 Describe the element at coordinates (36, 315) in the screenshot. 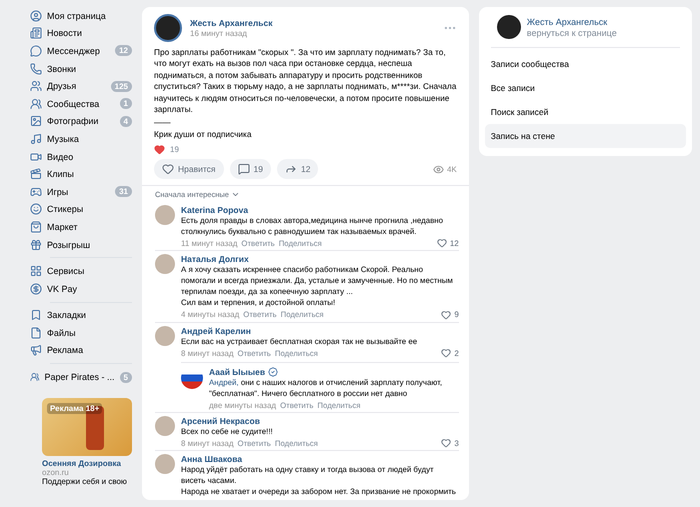

I see `bookmark-icon` at that location.